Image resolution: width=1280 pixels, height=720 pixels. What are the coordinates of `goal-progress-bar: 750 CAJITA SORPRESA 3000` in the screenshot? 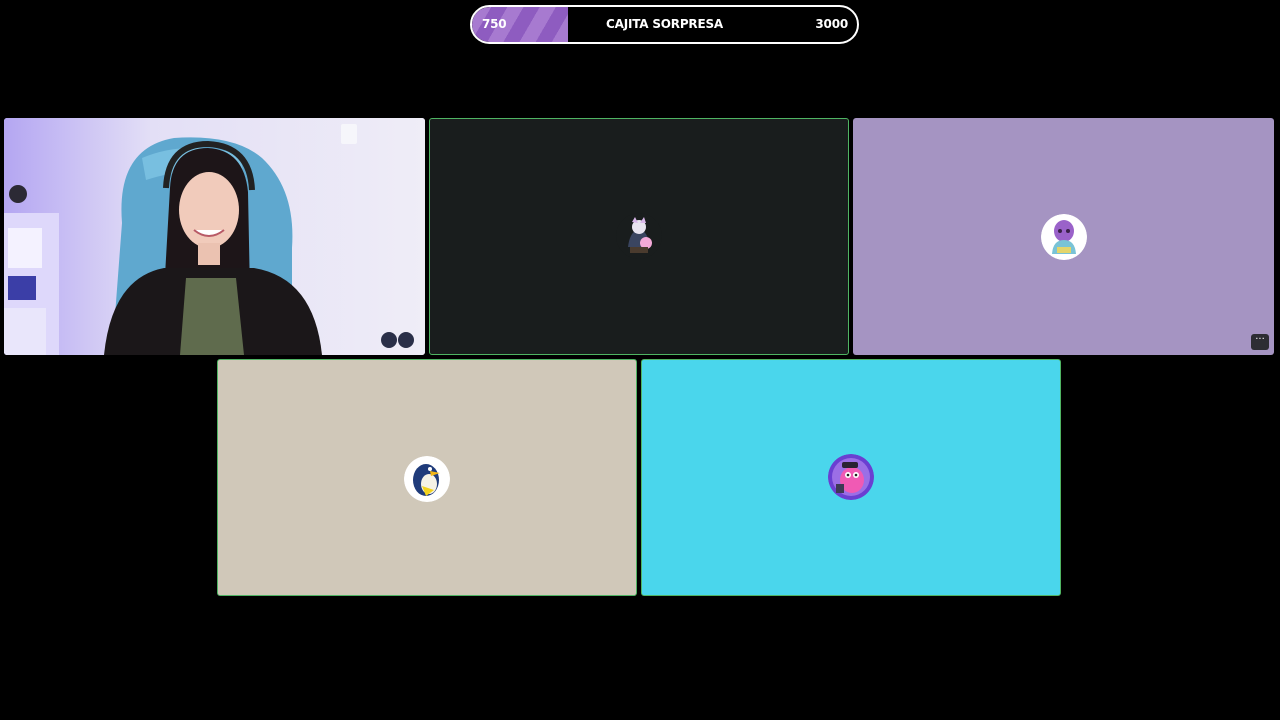 It's located at (664, 24).